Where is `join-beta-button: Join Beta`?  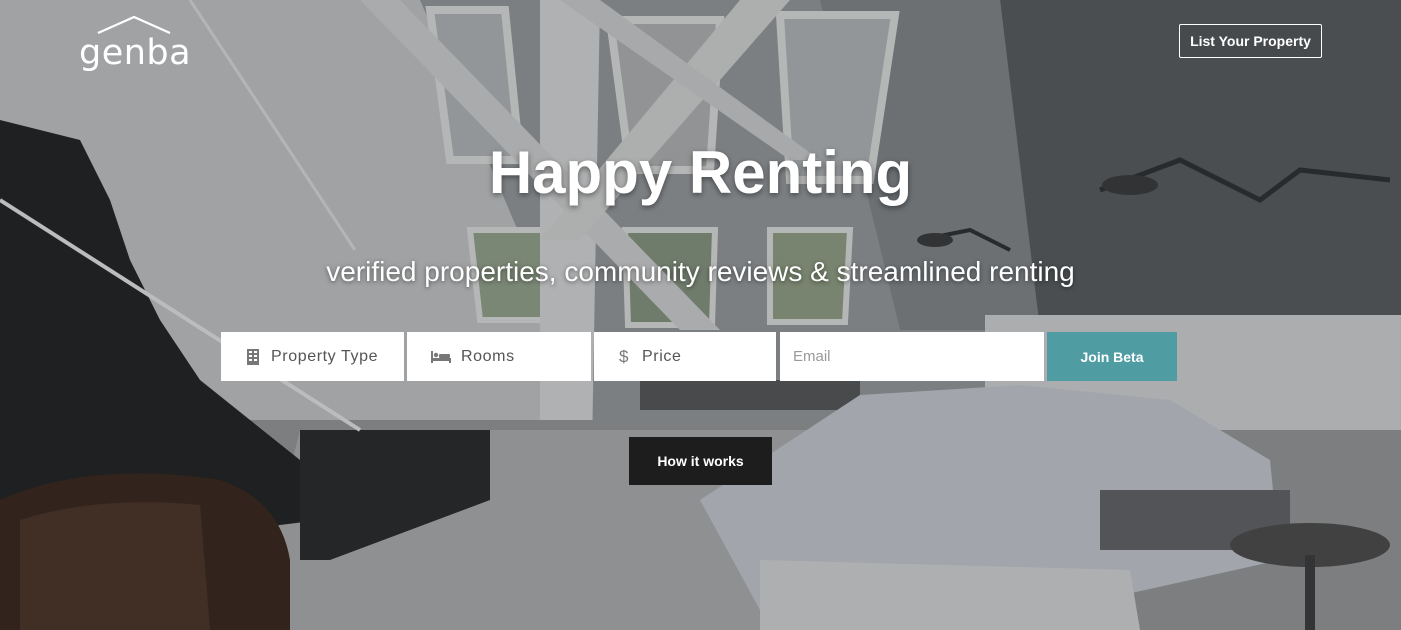
join-beta-button: Join Beta is located at coordinates (1112, 356).